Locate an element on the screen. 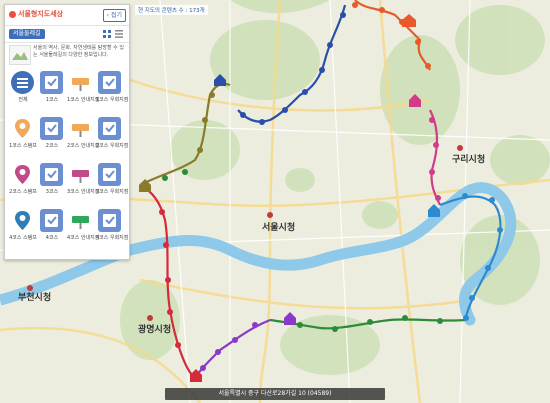 Image resolution: width=550 pixels, height=403 pixels. category-label: 2코스 is located at coordinates (52, 146).